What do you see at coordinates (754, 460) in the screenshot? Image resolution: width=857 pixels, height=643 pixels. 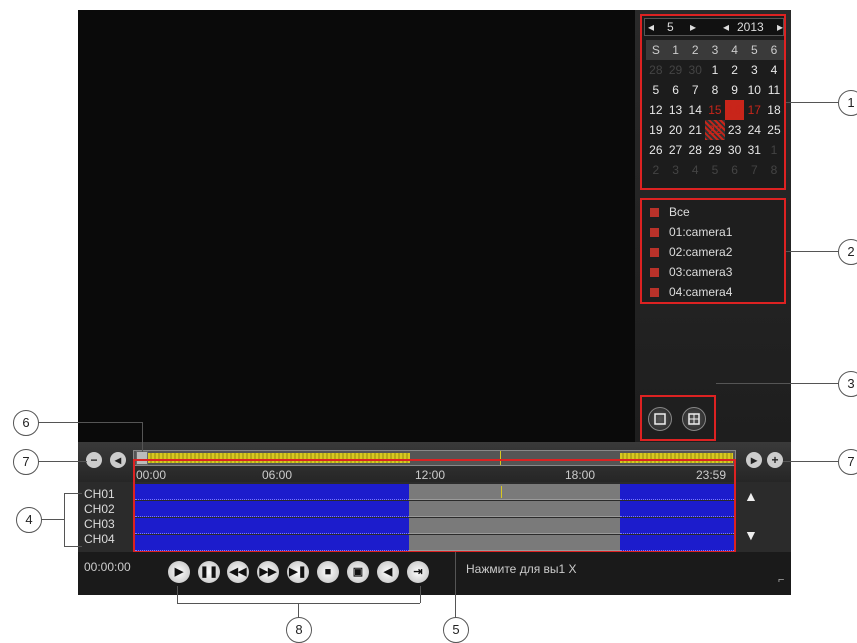 I see `scroll-right-button: ▸` at bounding box center [754, 460].